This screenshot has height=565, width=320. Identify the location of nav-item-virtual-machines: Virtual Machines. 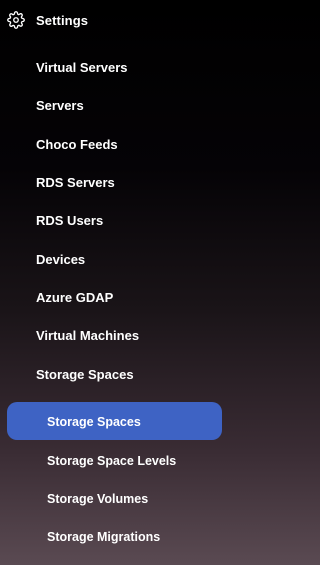
(87, 336).